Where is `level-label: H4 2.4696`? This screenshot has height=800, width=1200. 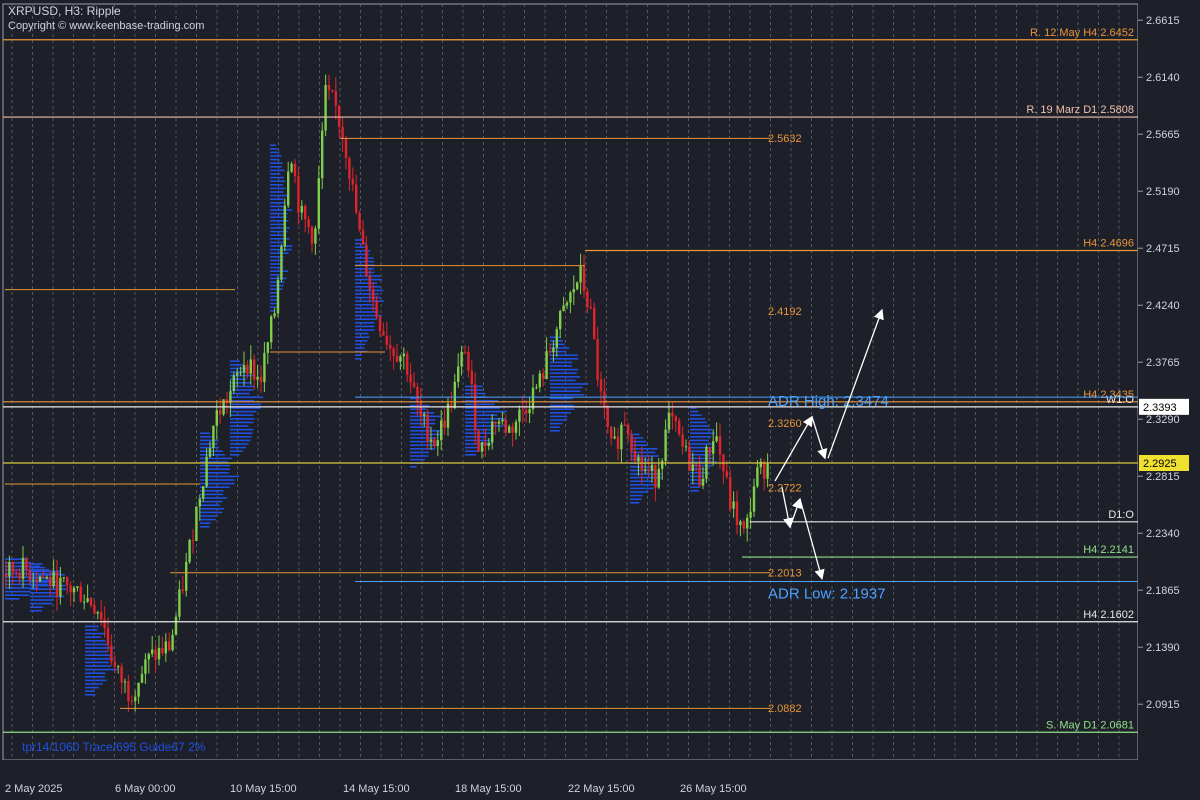 level-label: H4 2.4696 is located at coordinates (1108, 243).